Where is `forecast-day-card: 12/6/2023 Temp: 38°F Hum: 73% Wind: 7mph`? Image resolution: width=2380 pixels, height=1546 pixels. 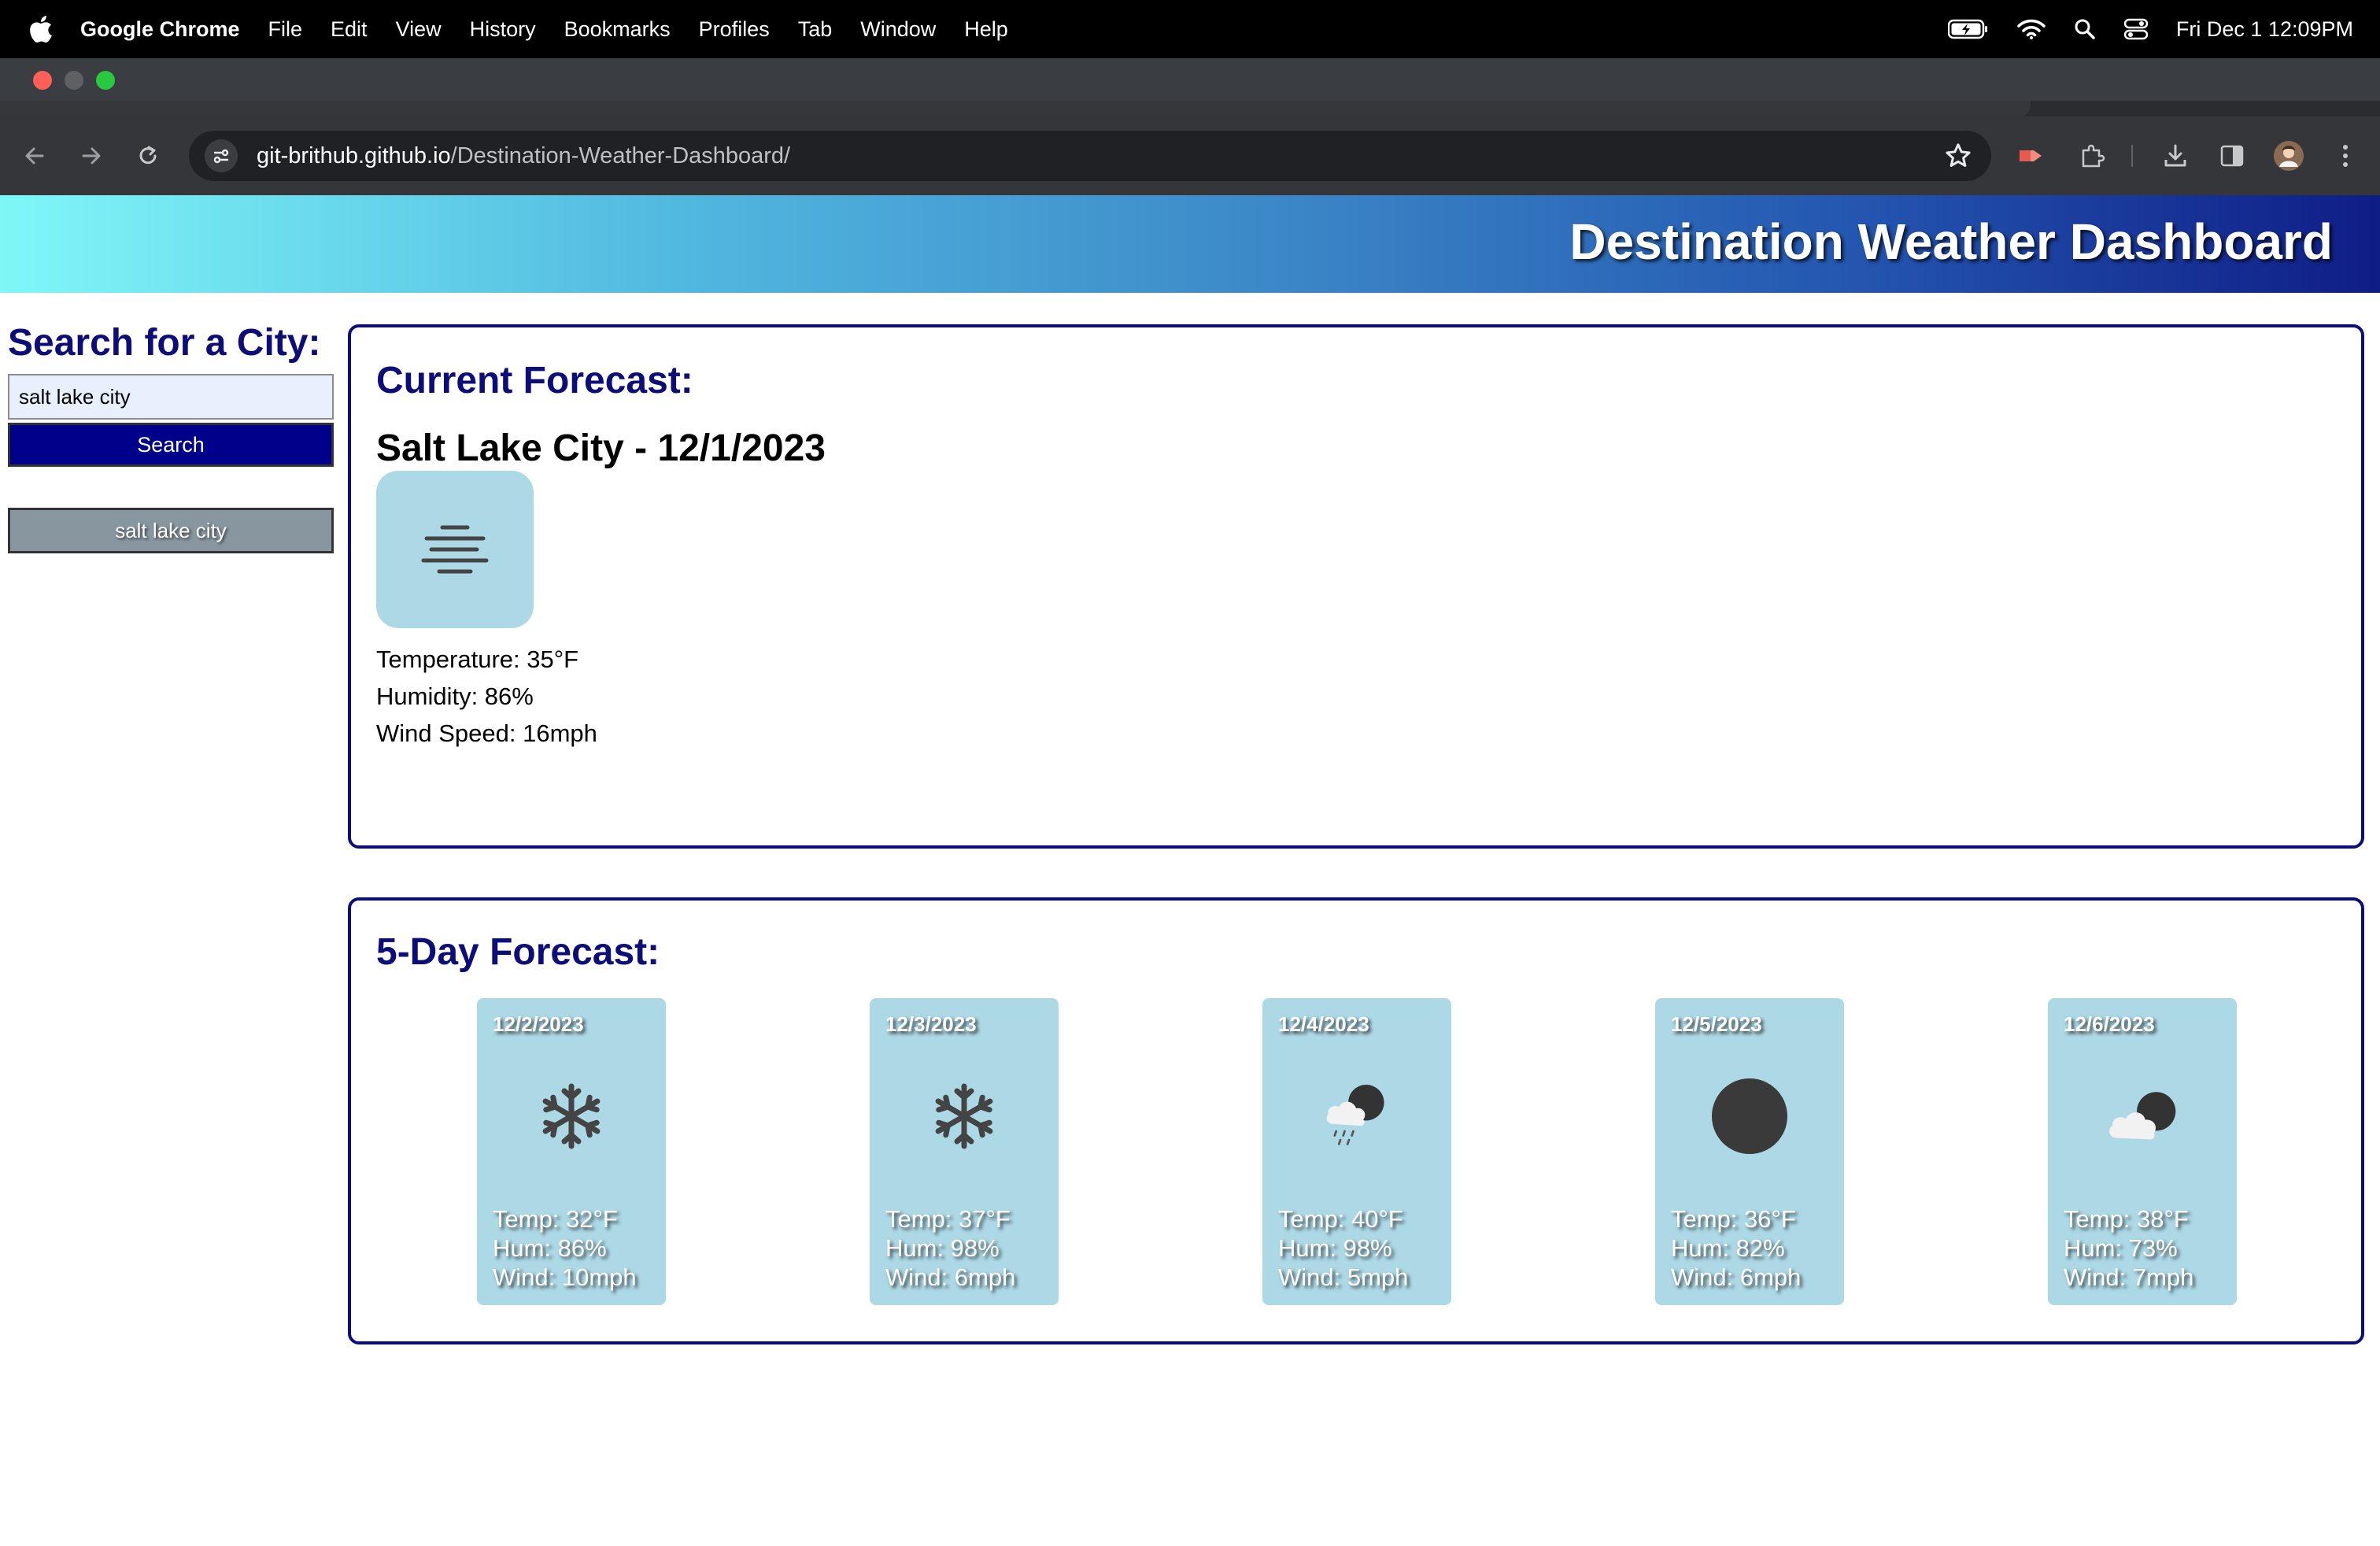 forecast-day-card: 12/6/2023 Temp: 38°F Hum: 73% Wind: 7mph is located at coordinates (2142, 1151).